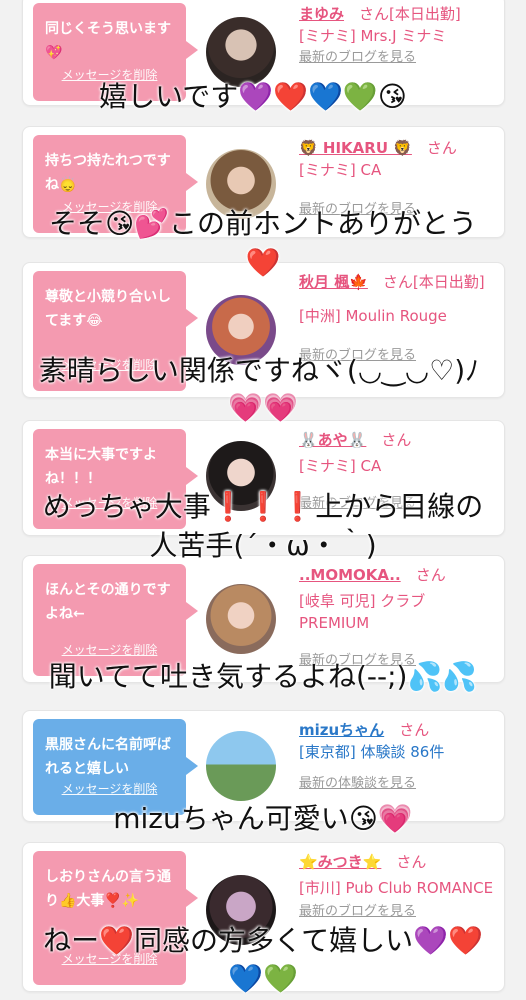 The image size is (526, 1000). What do you see at coordinates (373, 36) in the screenshot?
I see `shop-label: [ミナミ] Mrs.J ミナミ` at bounding box center [373, 36].